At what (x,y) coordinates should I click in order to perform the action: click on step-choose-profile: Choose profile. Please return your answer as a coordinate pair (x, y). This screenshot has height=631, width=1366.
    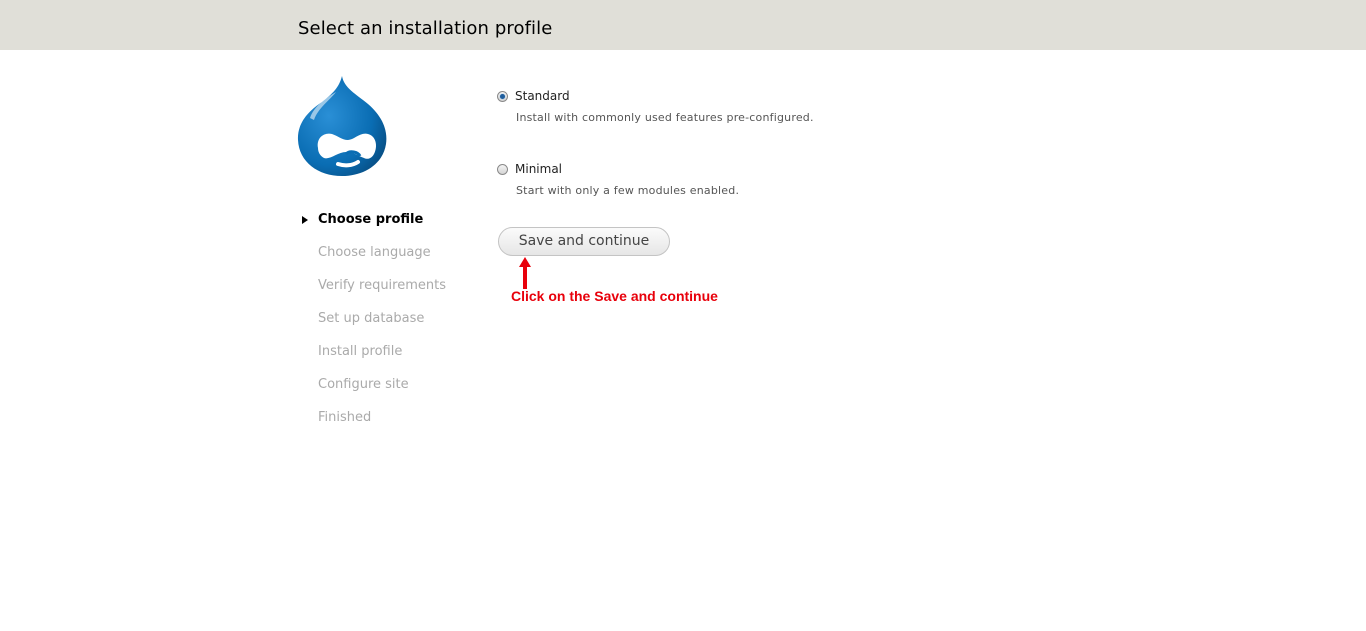
    Looking at the image, I should click on (373, 227).